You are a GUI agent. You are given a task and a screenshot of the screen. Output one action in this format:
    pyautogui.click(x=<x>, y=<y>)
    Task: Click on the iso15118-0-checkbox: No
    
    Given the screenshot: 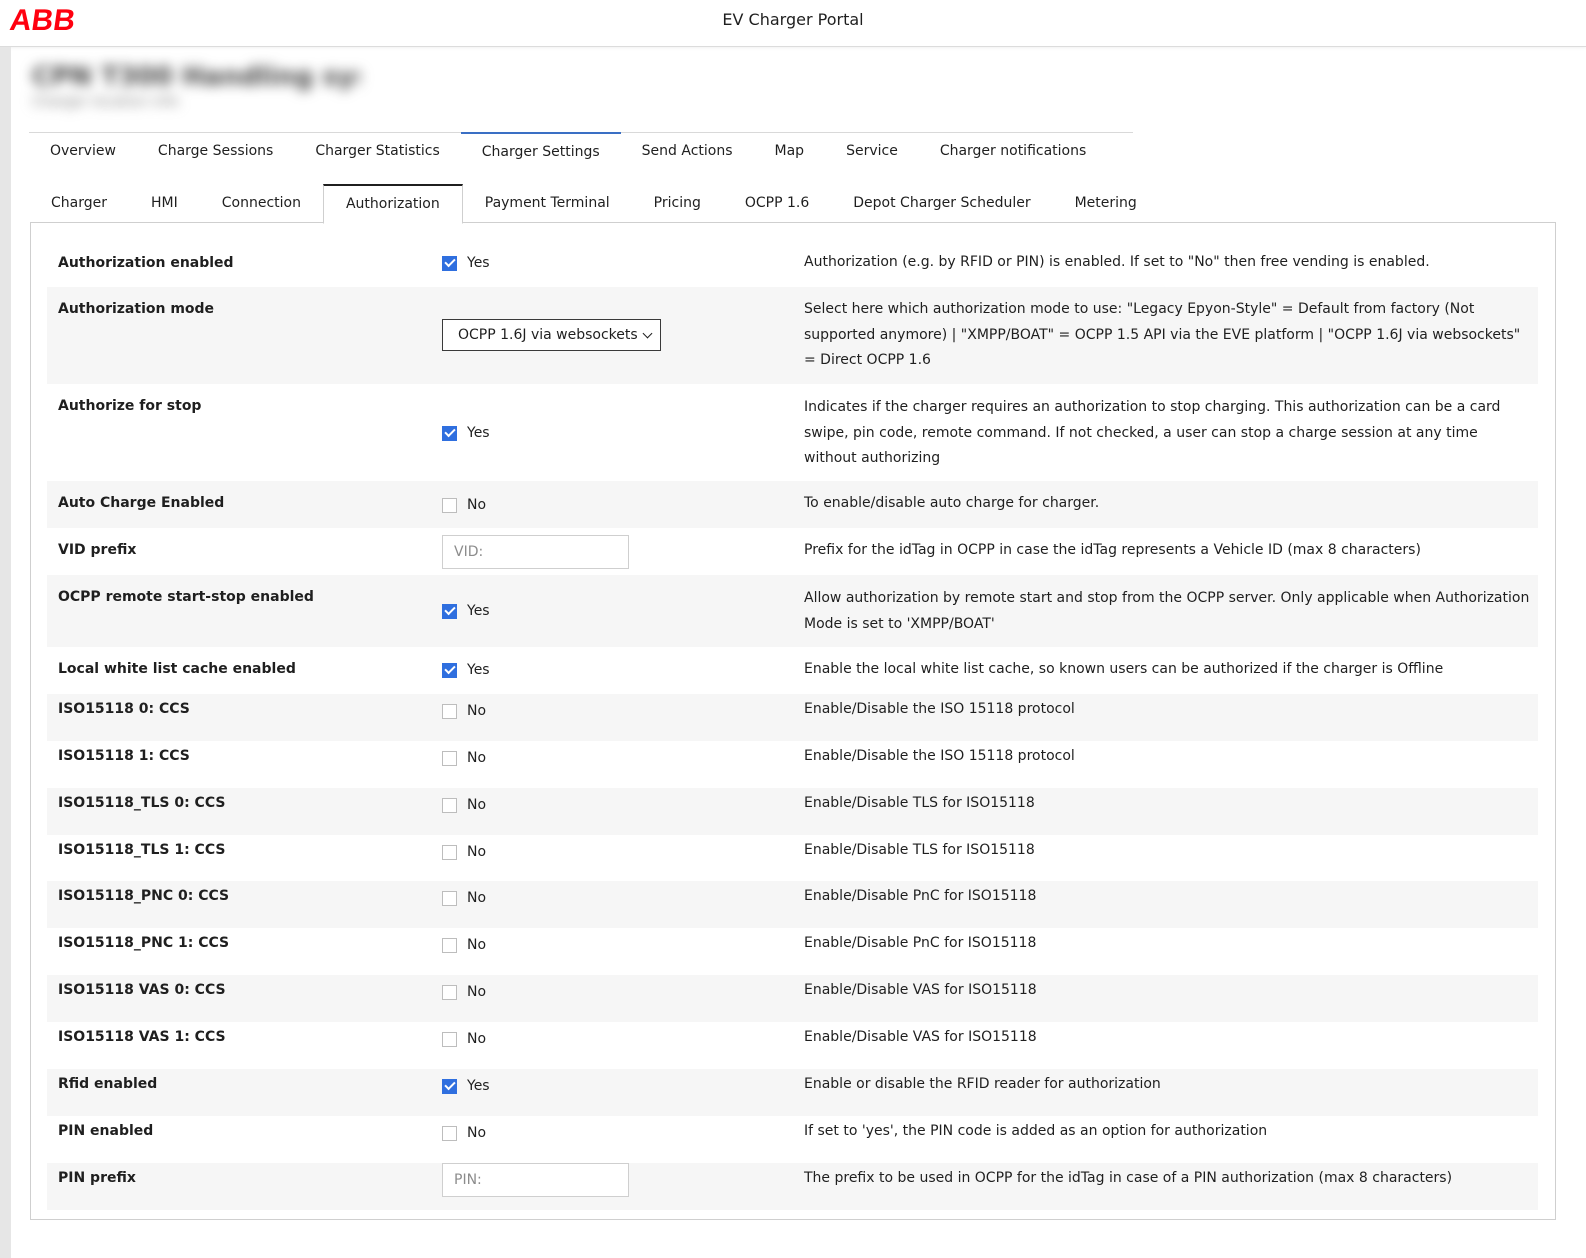 What is the action you would take?
    pyautogui.click(x=464, y=711)
    